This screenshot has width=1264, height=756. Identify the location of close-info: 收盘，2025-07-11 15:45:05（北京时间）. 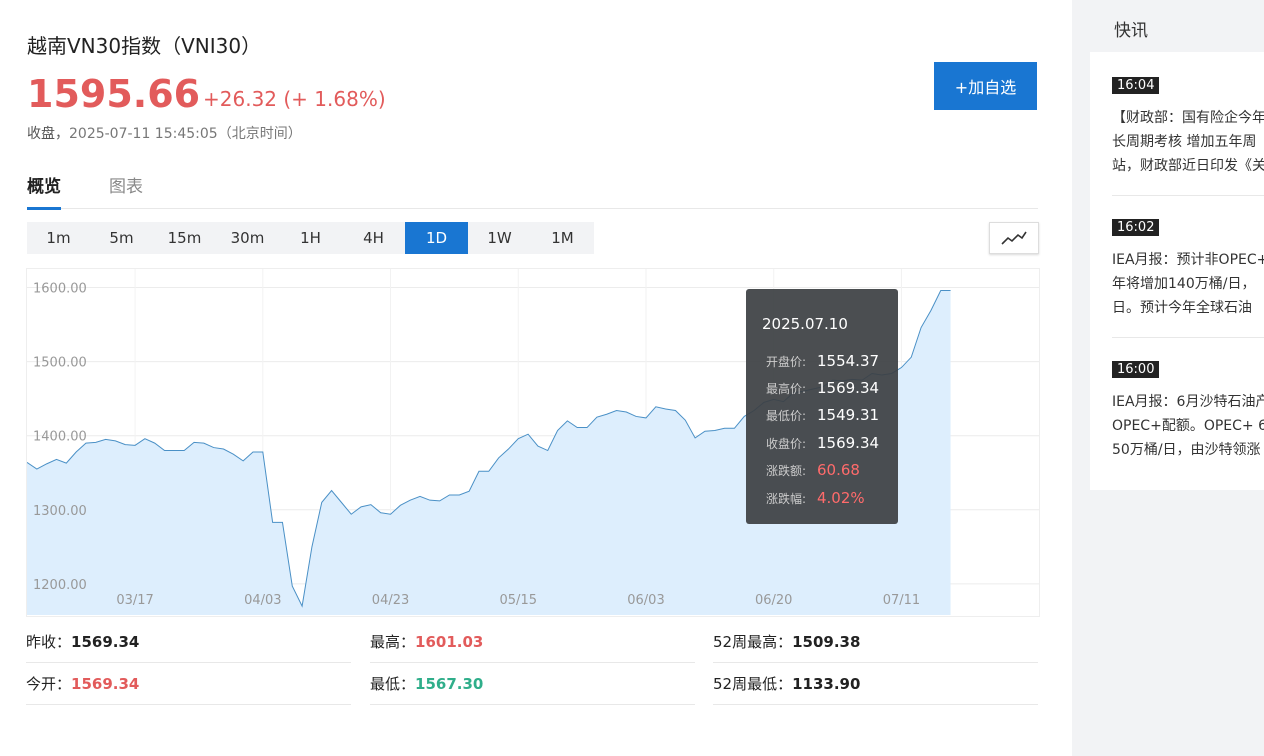
(164, 133).